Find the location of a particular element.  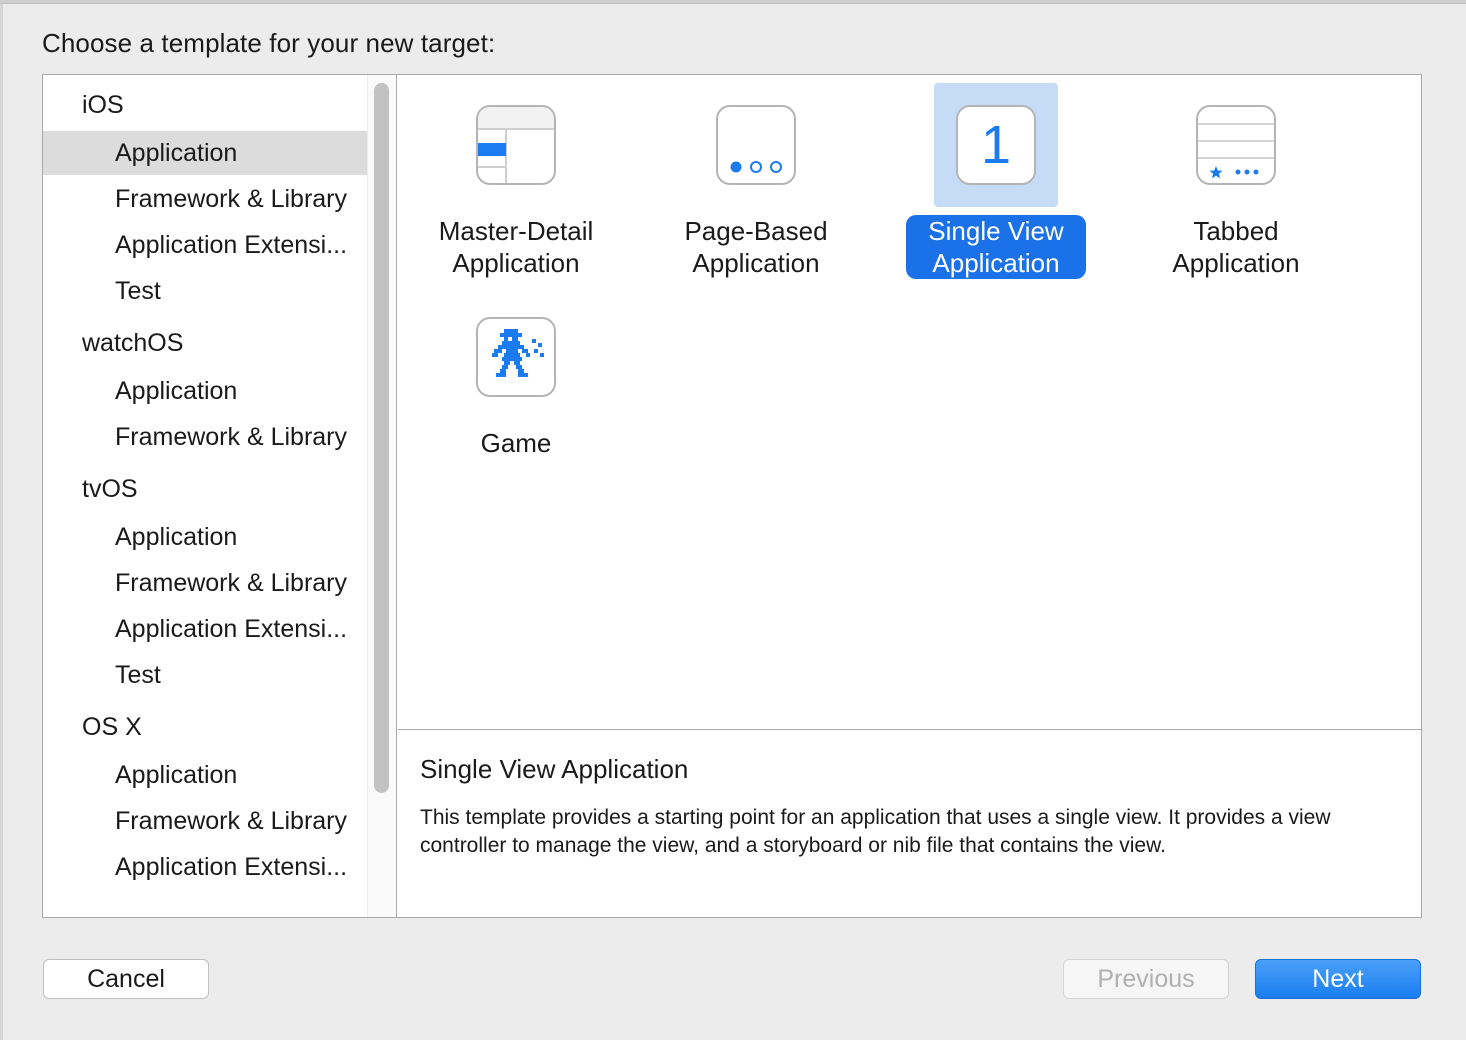

sidebar-group-header: iOS is located at coordinates (103, 105).